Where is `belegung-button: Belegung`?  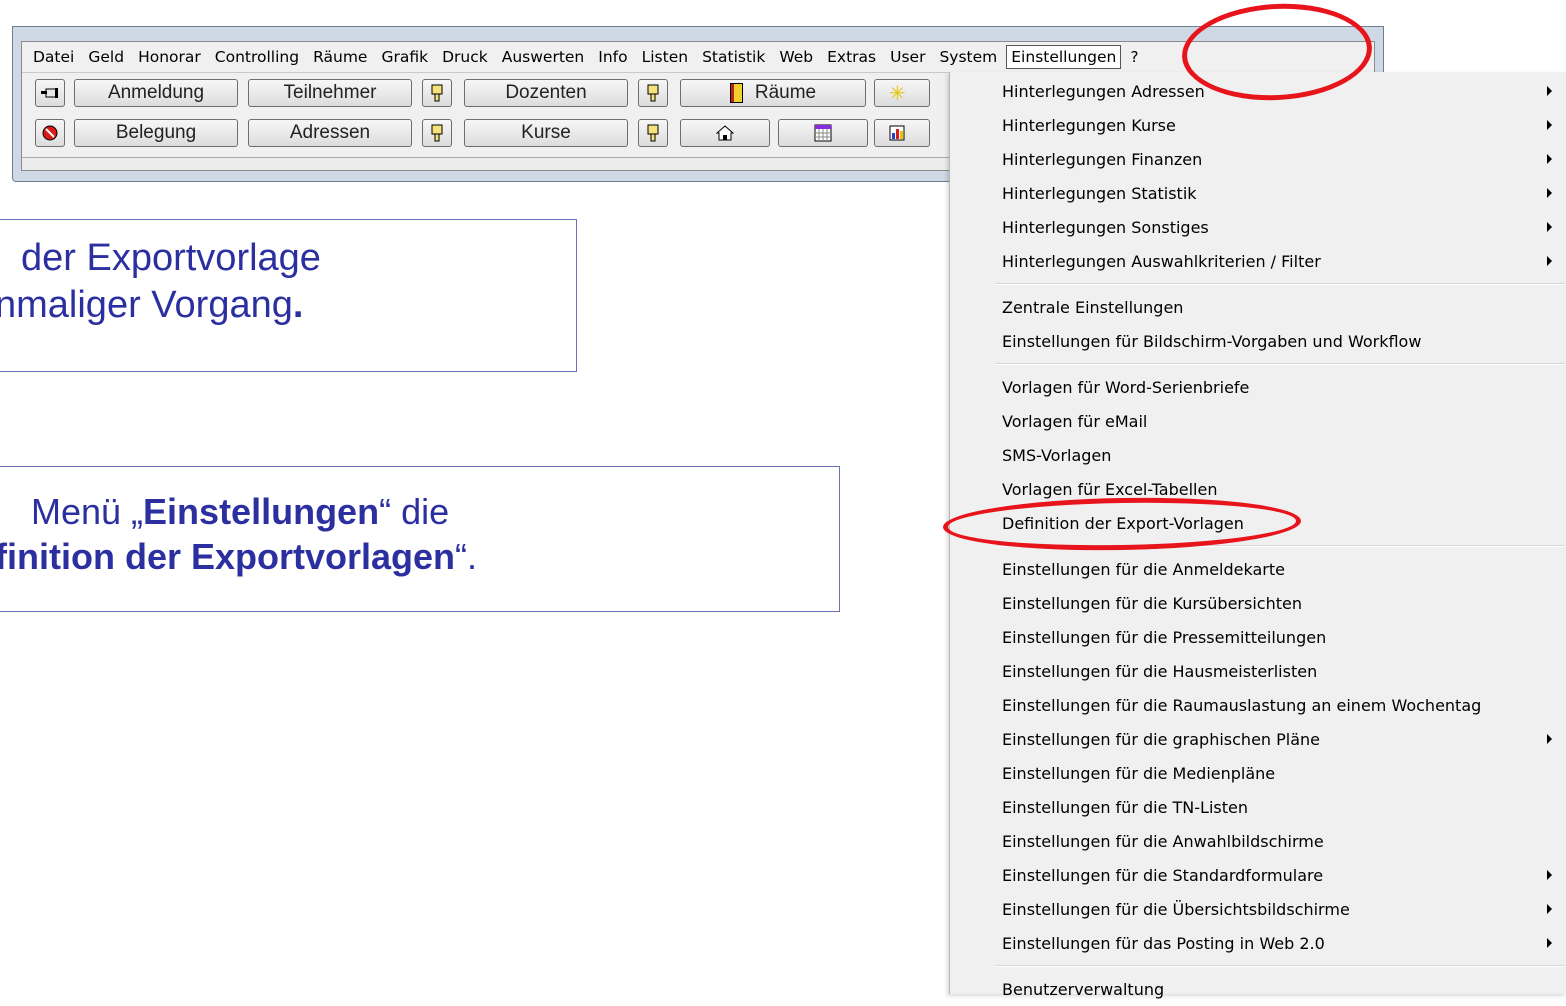 belegung-button: Belegung is located at coordinates (156, 133).